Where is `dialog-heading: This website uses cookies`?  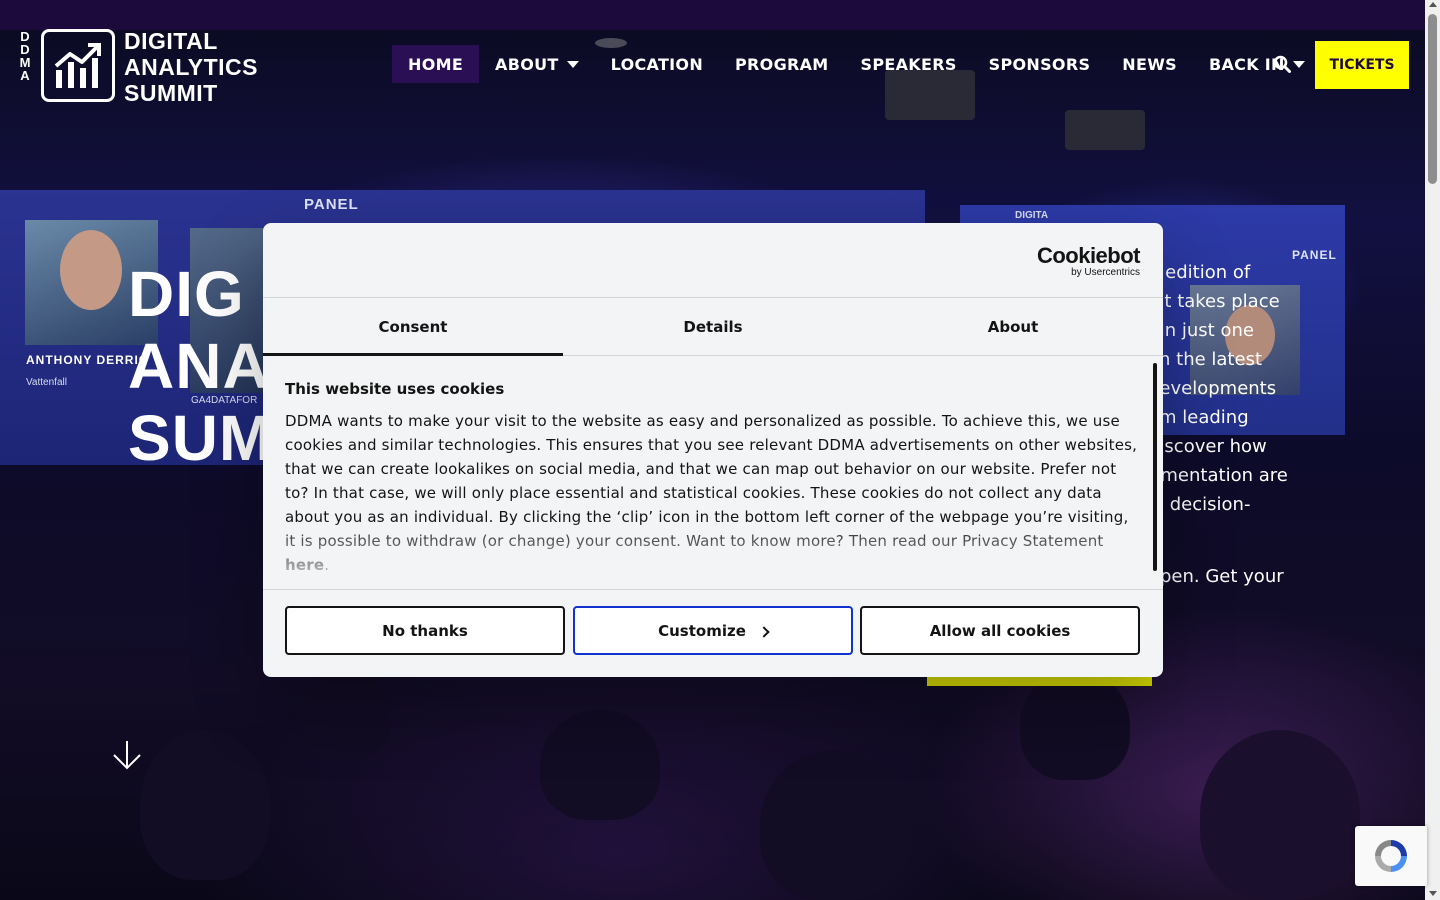 dialog-heading: This website uses cookies is located at coordinates (395, 389).